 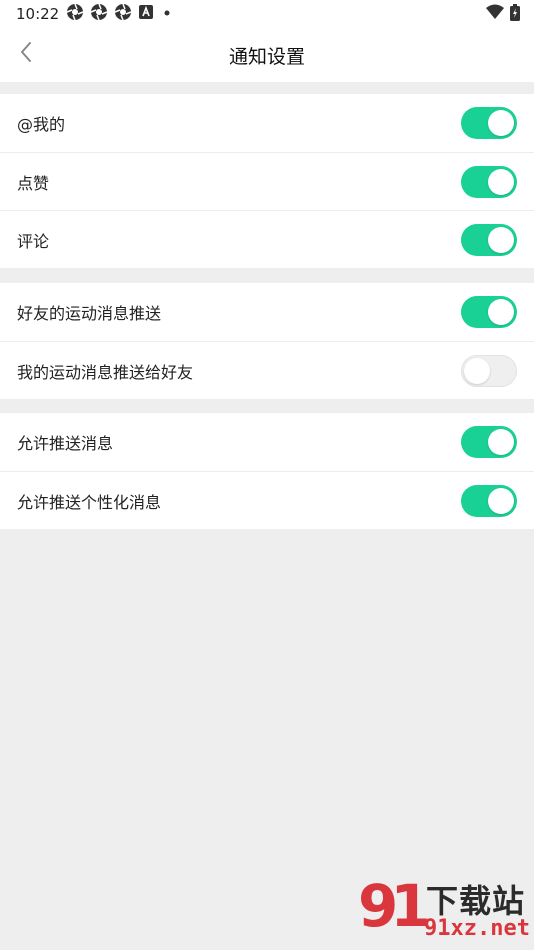 What do you see at coordinates (267, 14) in the screenshot?
I see `status-bar: 10:22` at bounding box center [267, 14].